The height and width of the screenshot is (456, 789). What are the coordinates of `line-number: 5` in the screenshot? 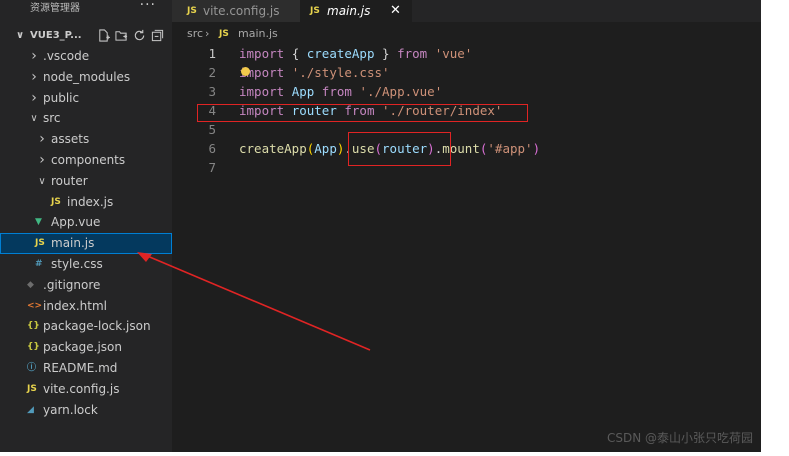 It's located at (212, 129).